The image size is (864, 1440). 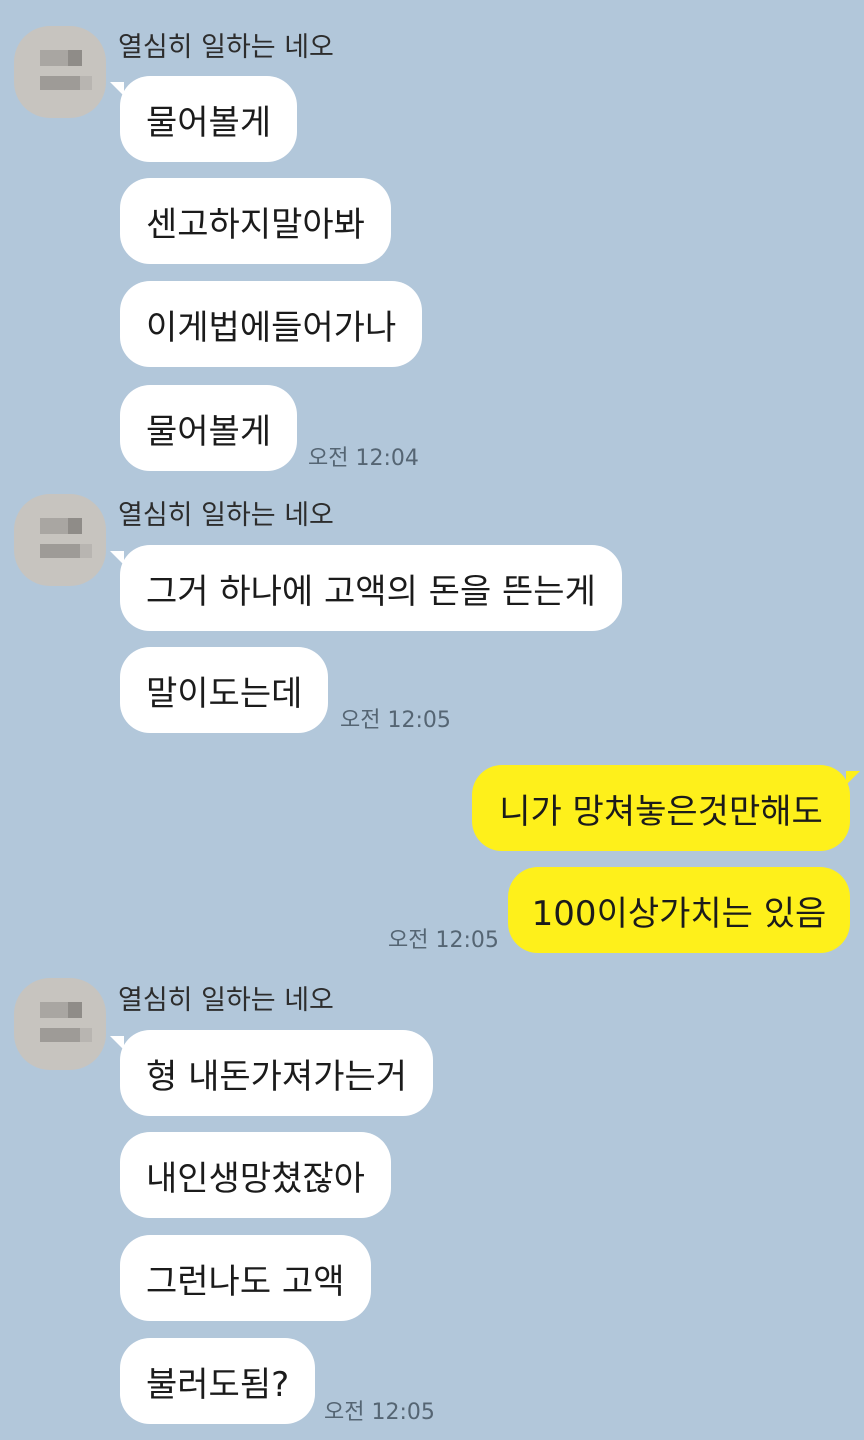 What do you see at coordinates (679, 913) in the screenshot?
I see `message-text: 100이상가치는 있음` at bounding box center [679, 913].